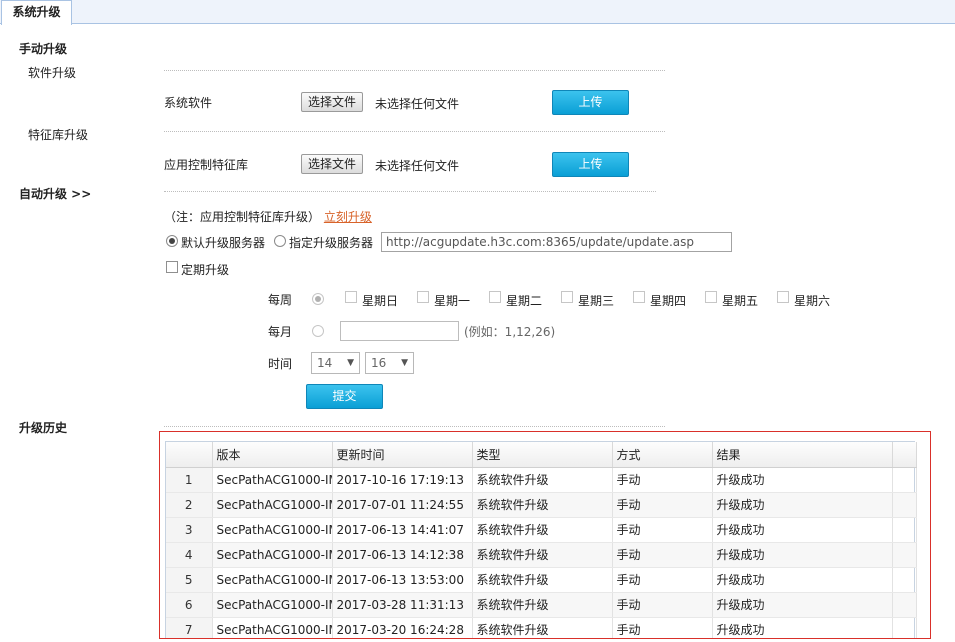  I want to click on column-header-result: 结果, so click(802, 455).